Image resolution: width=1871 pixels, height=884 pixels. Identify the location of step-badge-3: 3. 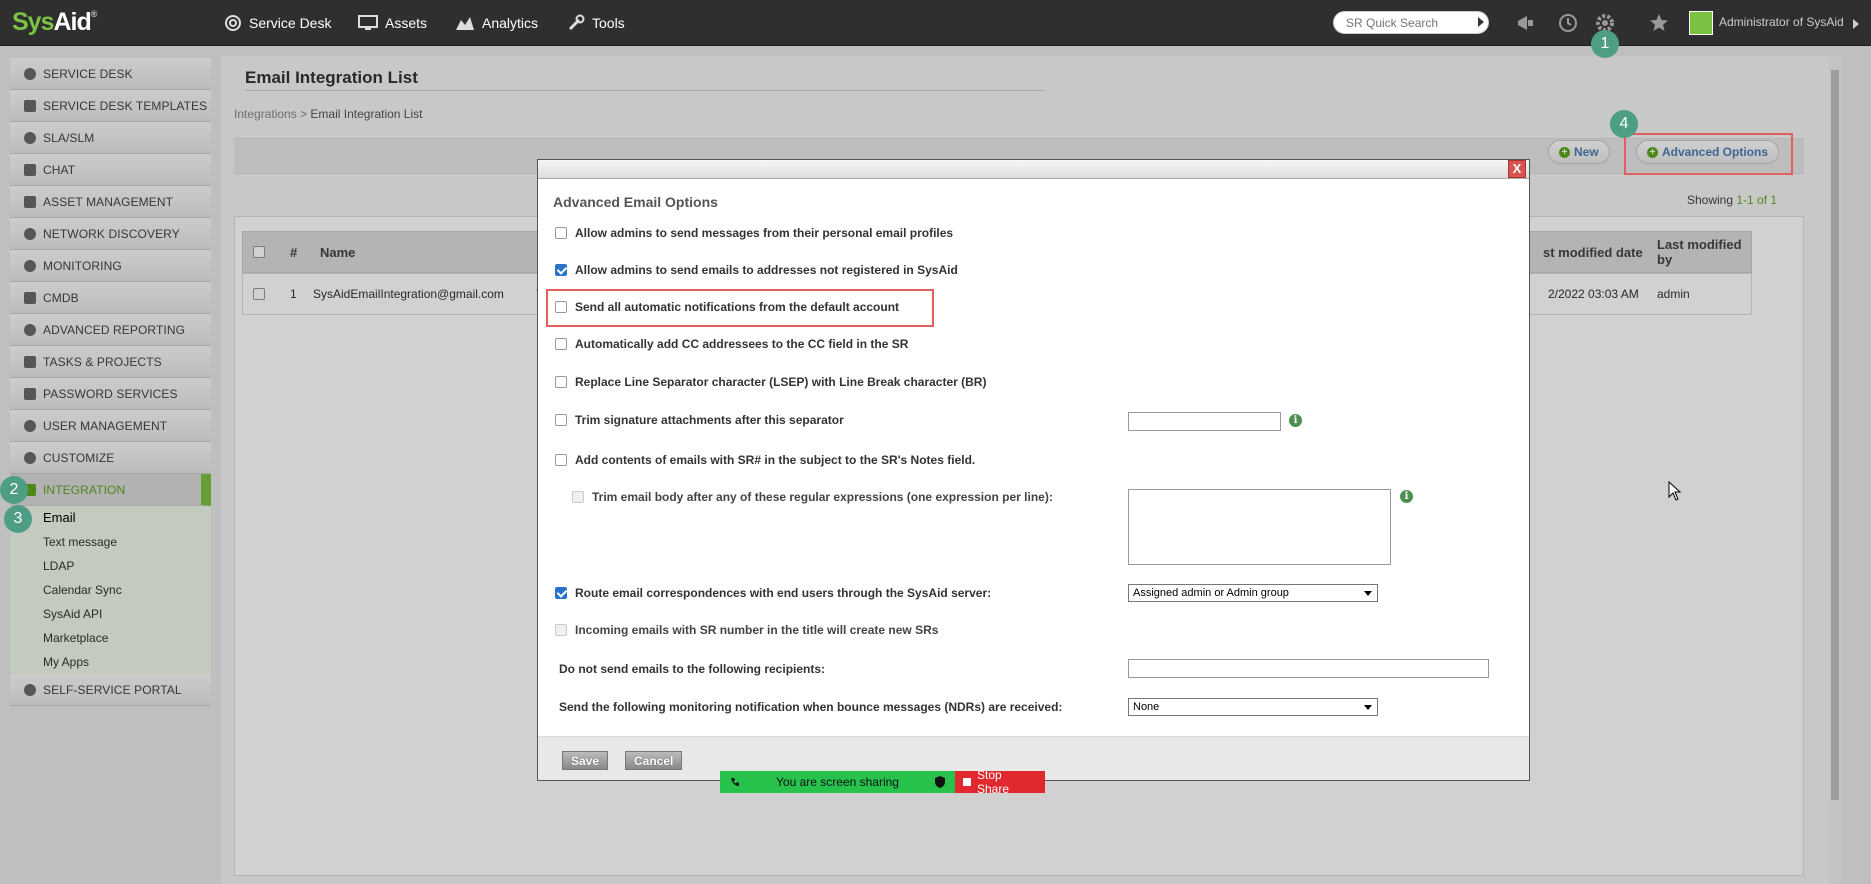
(18, 519).